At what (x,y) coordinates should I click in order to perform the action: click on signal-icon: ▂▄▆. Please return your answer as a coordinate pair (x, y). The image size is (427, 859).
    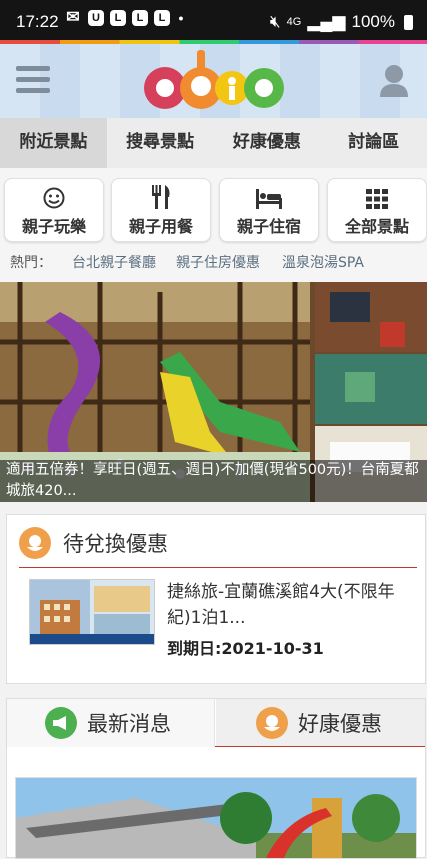
    Looking at the image, I should click on (326, 21).